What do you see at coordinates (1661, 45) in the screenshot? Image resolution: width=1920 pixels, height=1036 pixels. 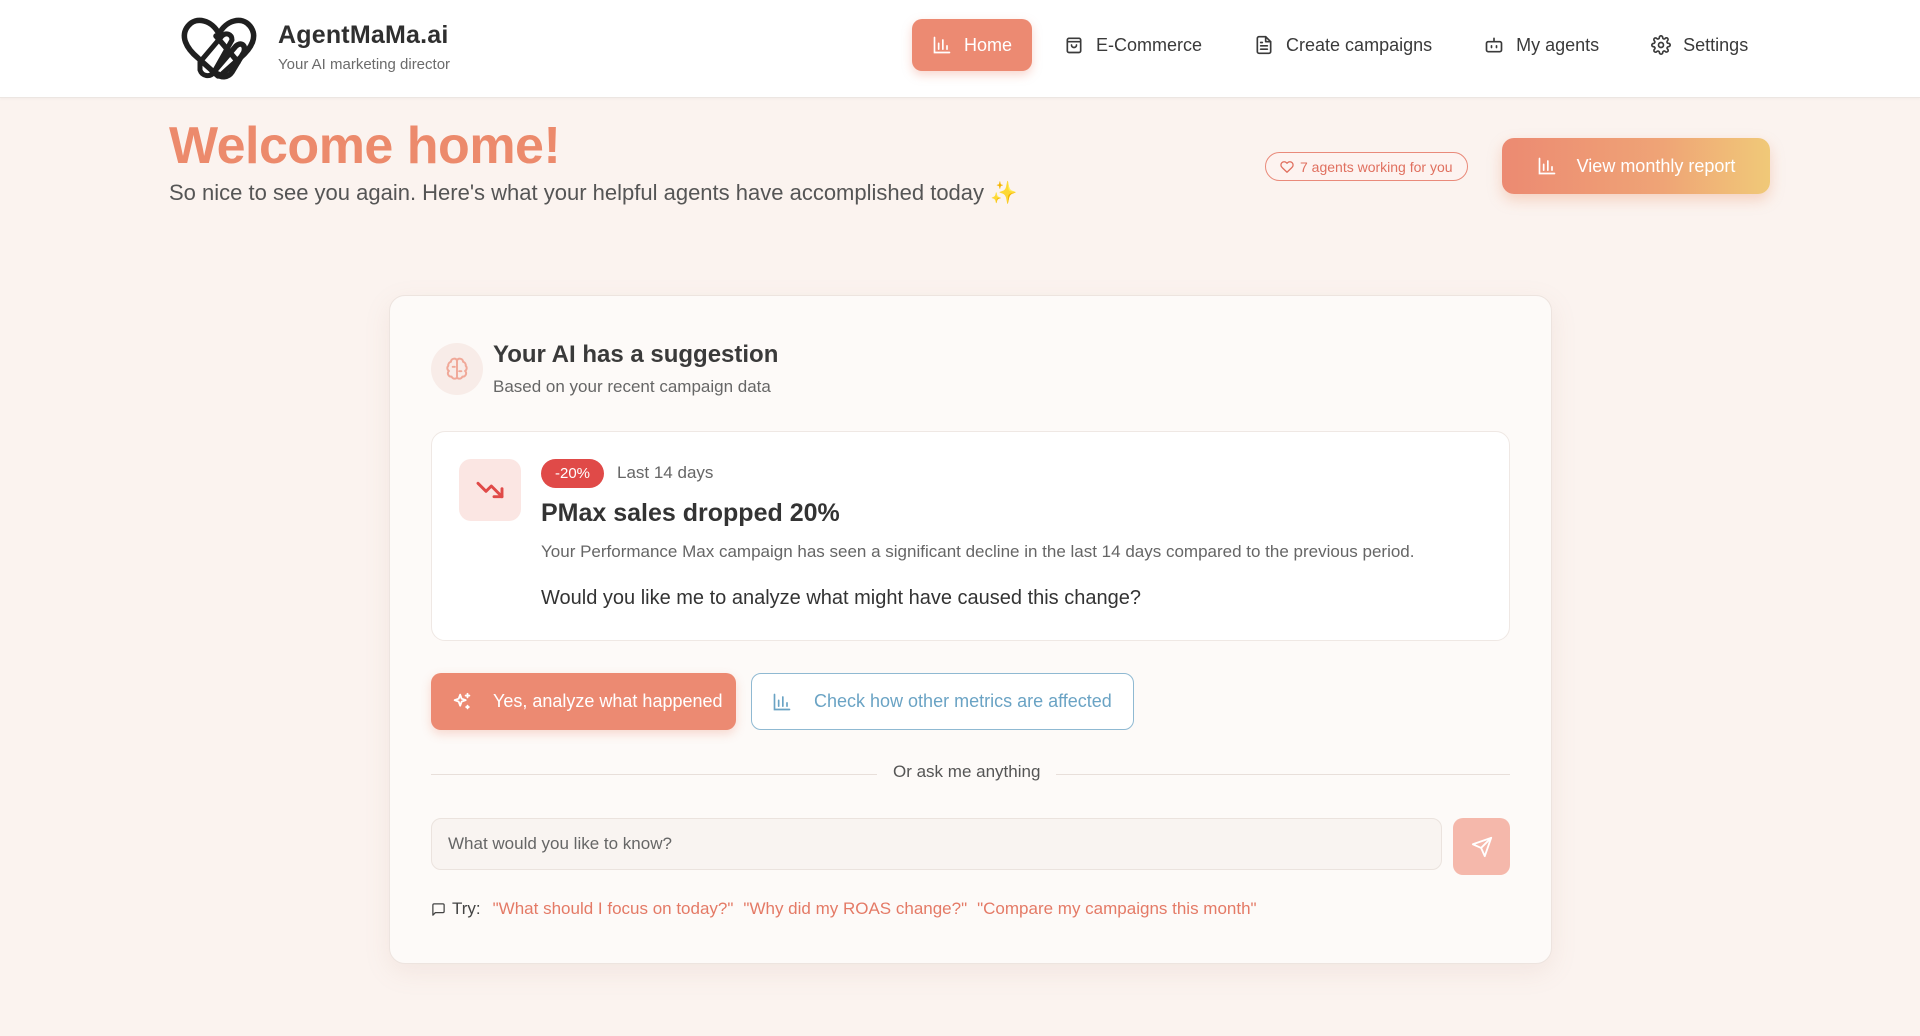 I see `gear-icon` at bounding box center [1661, 45].